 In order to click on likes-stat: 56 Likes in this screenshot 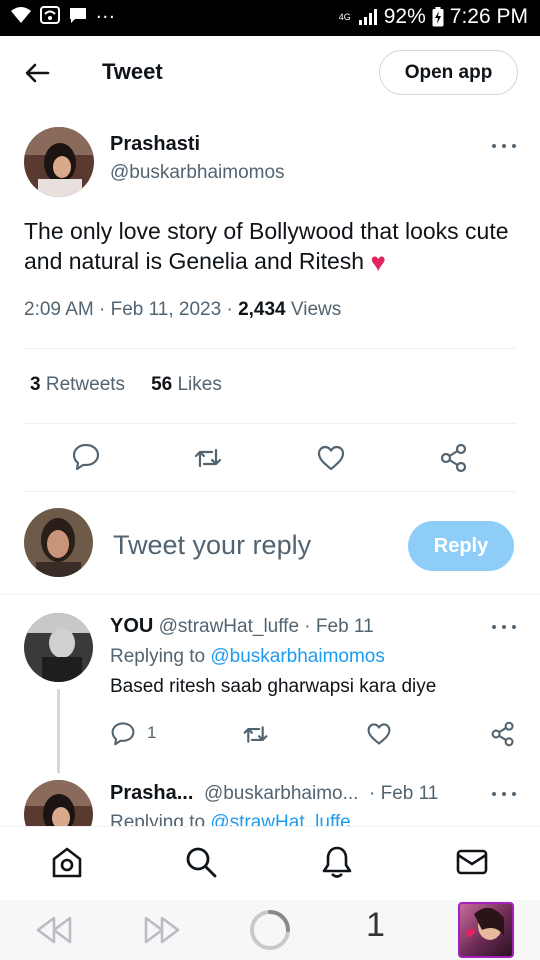, I will do `click(186, 384)`.